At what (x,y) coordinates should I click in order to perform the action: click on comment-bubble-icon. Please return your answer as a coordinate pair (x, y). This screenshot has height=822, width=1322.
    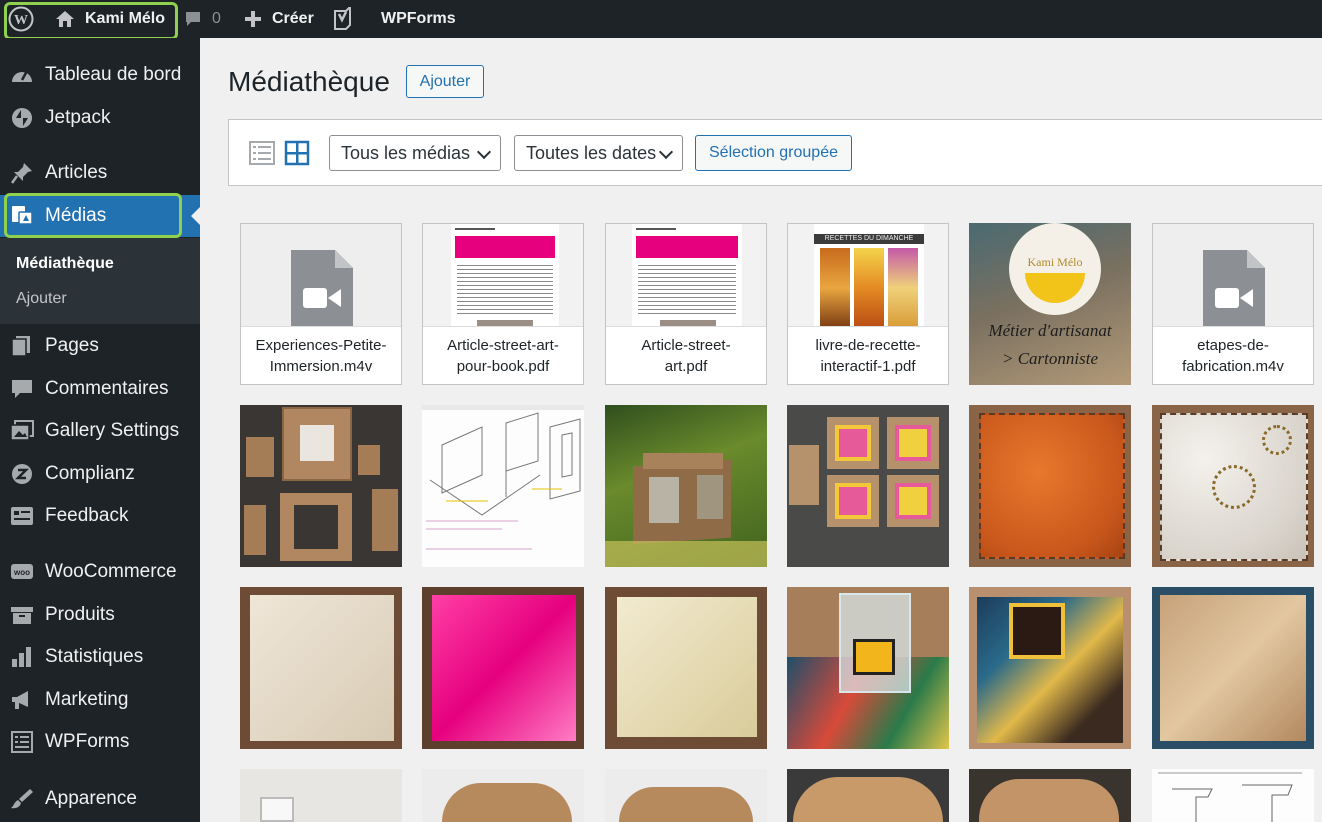
    Looking at the image, I should click on (193, 19).